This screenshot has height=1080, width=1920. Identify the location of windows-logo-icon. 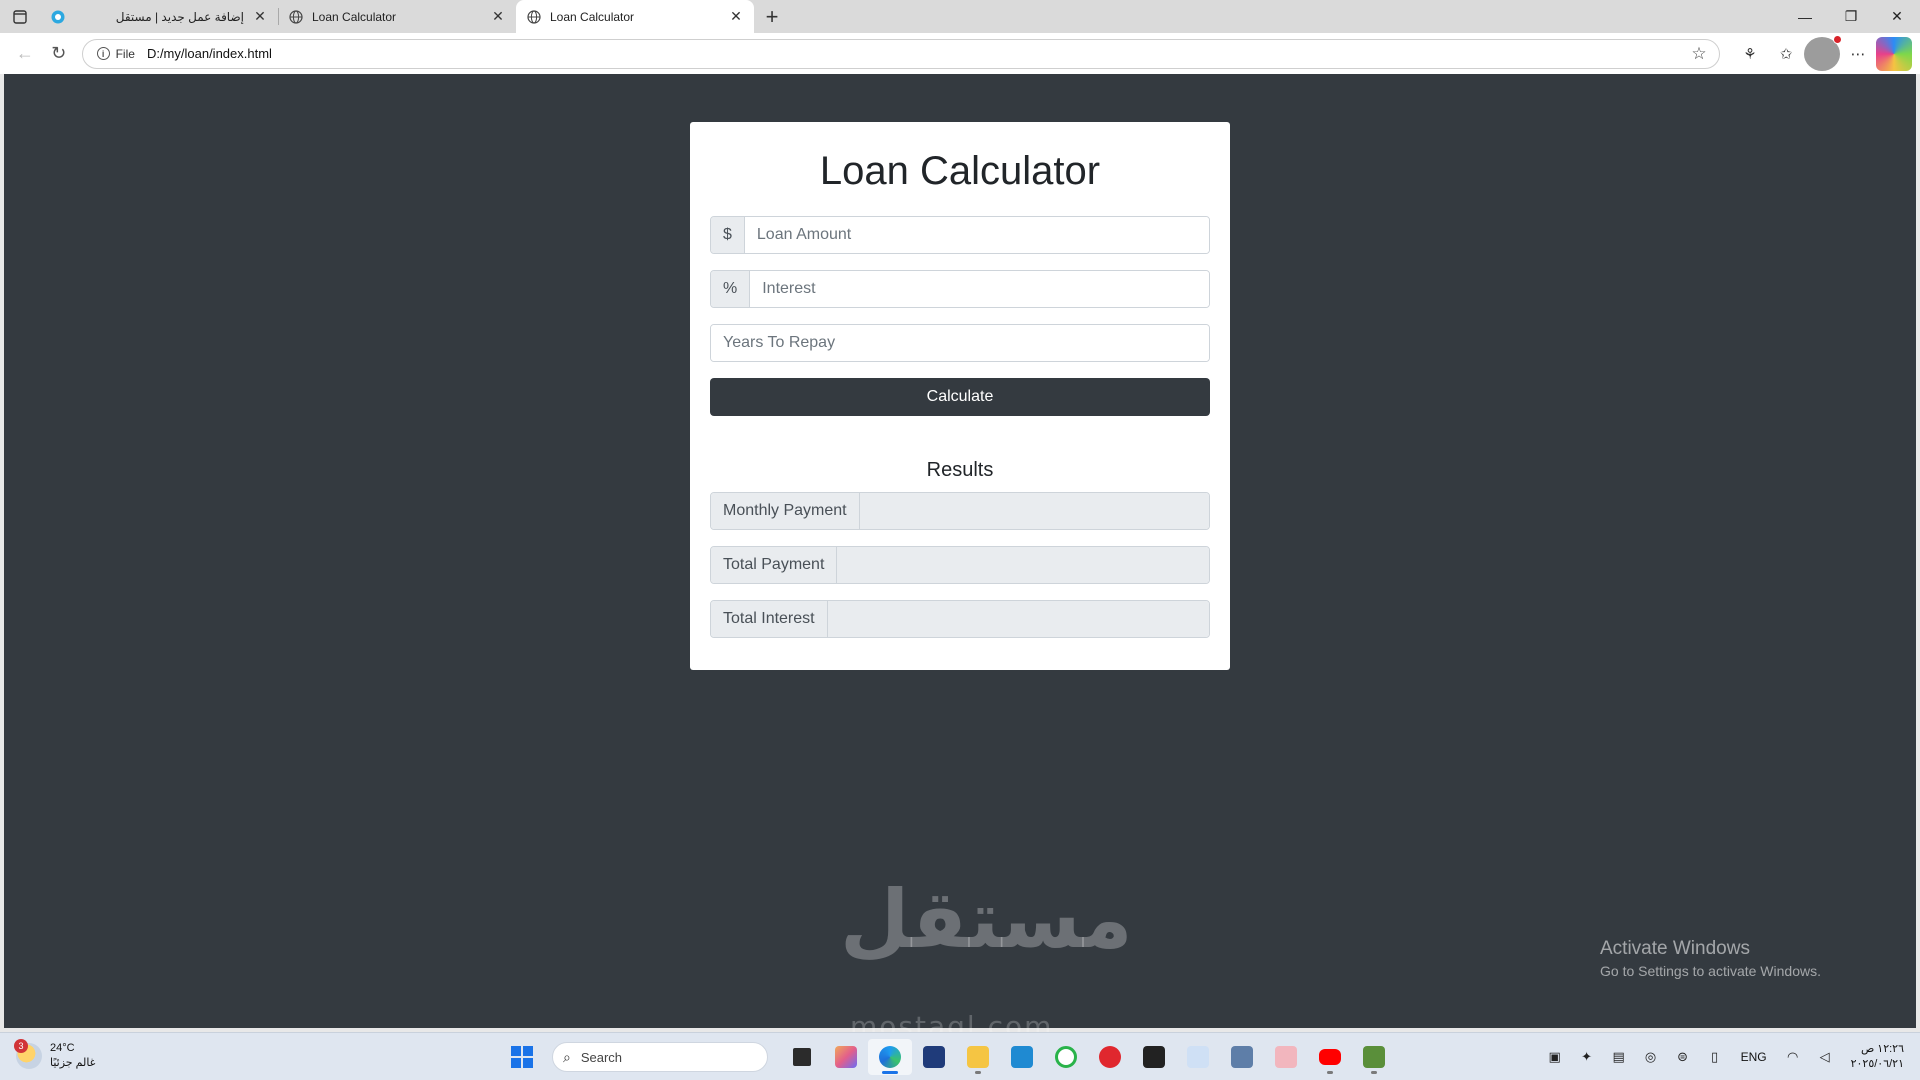
(516, 1051).